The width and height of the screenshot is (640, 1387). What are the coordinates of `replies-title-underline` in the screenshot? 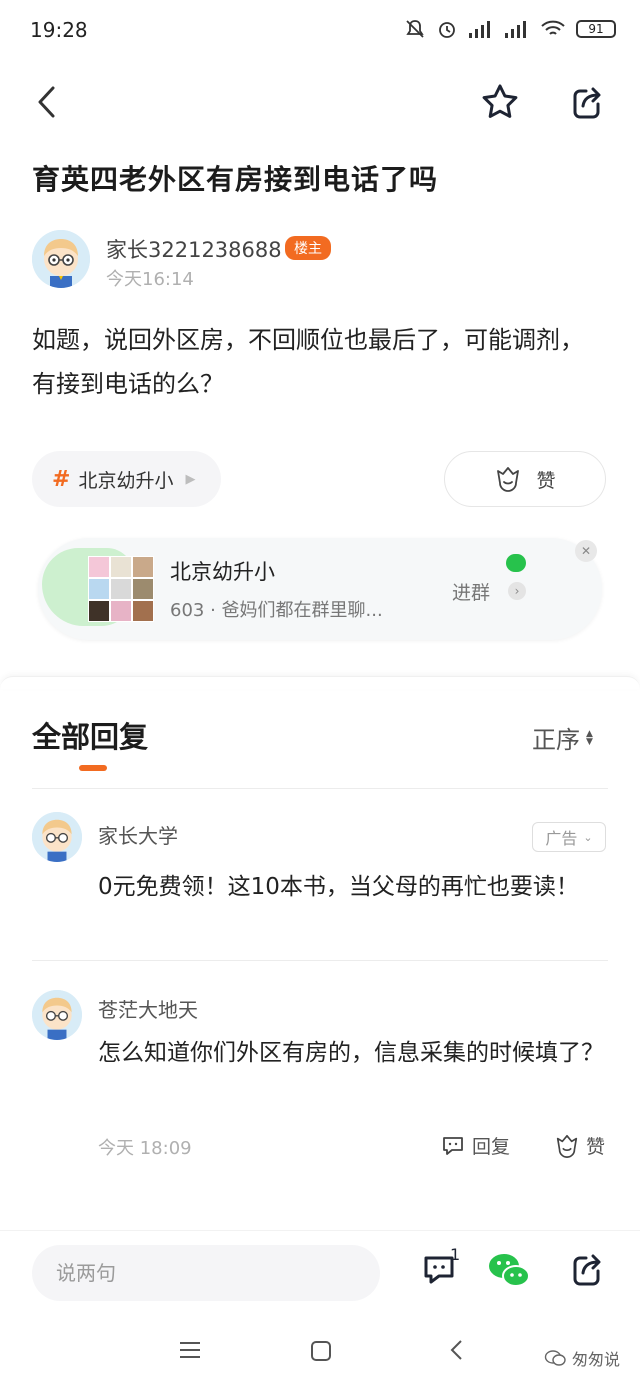 It's located at (93, 768).